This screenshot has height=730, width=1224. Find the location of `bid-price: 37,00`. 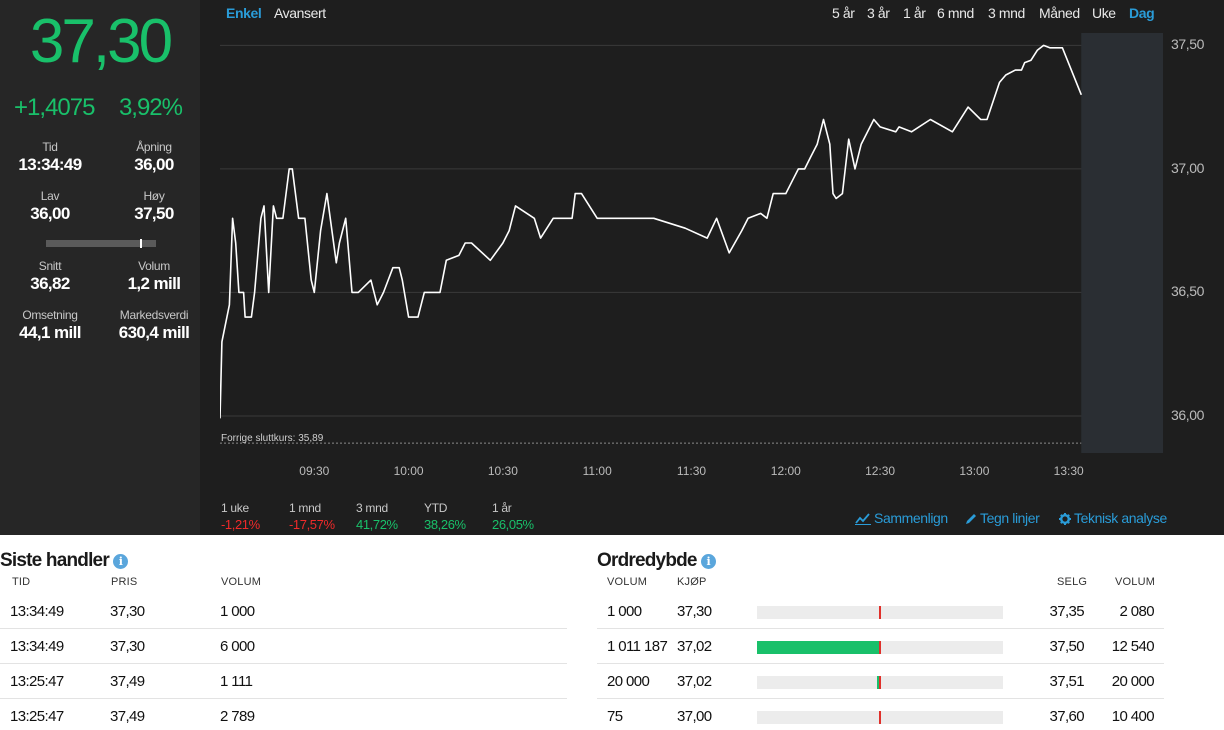

bid-price: 37,00 is located at coordinates (694, 716).